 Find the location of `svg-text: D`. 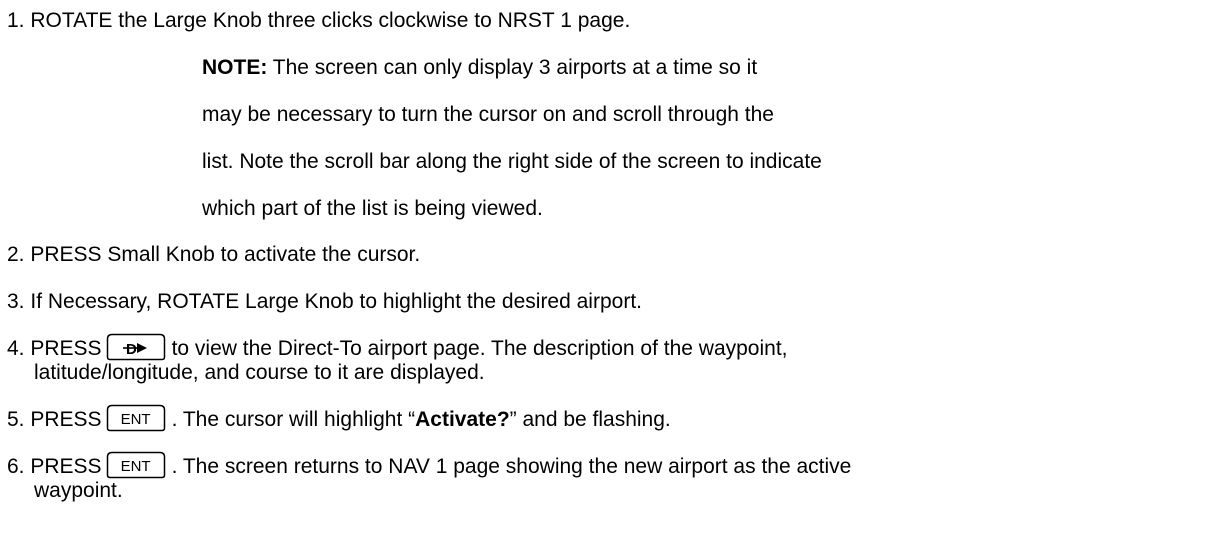

svg-text: D is located at coordinates (131, 349).